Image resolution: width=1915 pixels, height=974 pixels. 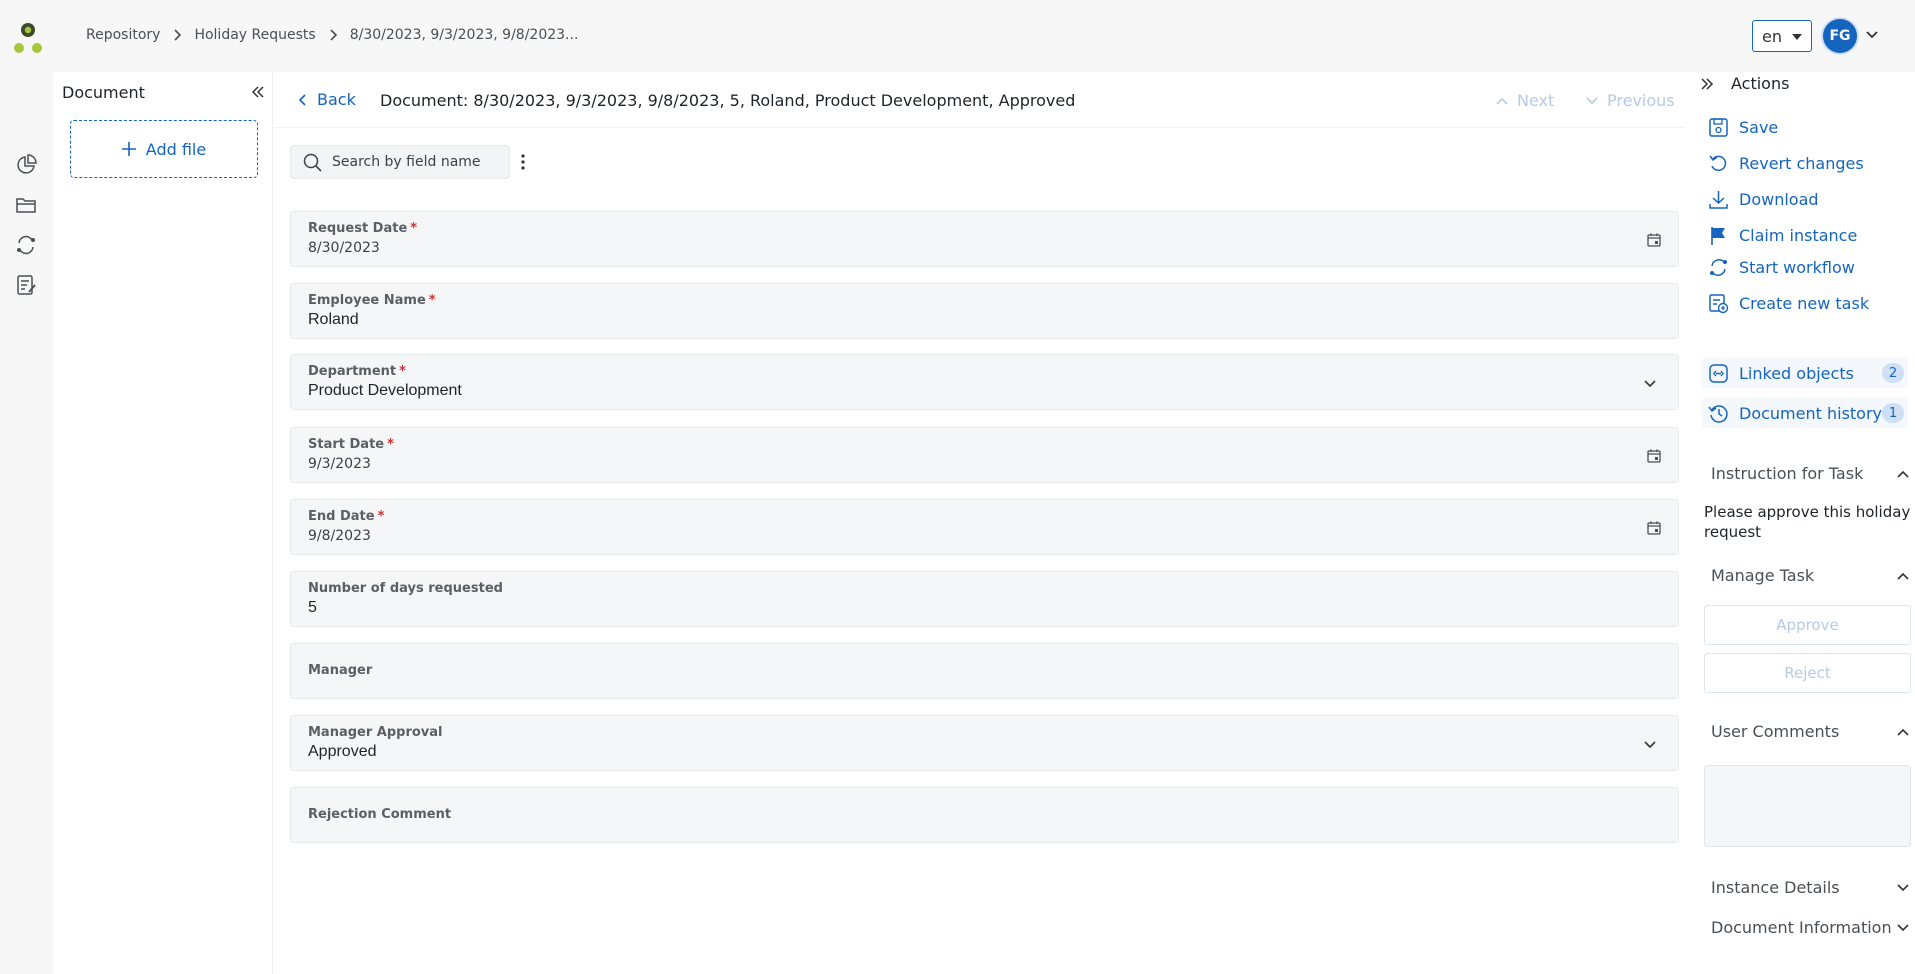 What do you see at coordinates (1893, 413) in the screenshot?
I see `document-history-count-badge: 1` at bounding box center [1893, 413].